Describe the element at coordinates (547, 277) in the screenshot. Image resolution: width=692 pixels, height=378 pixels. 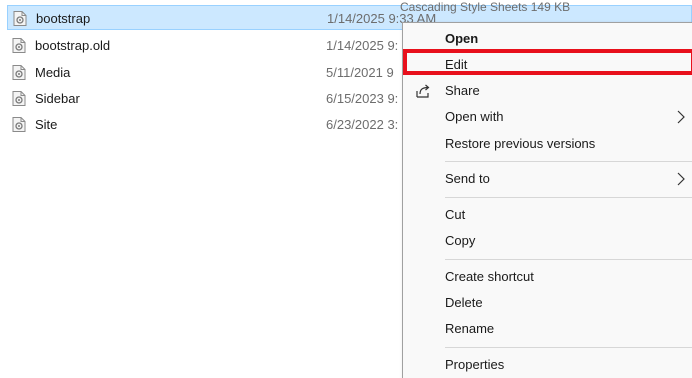
I see `menu-item-create-shortcut: Create shortcut` at that location.